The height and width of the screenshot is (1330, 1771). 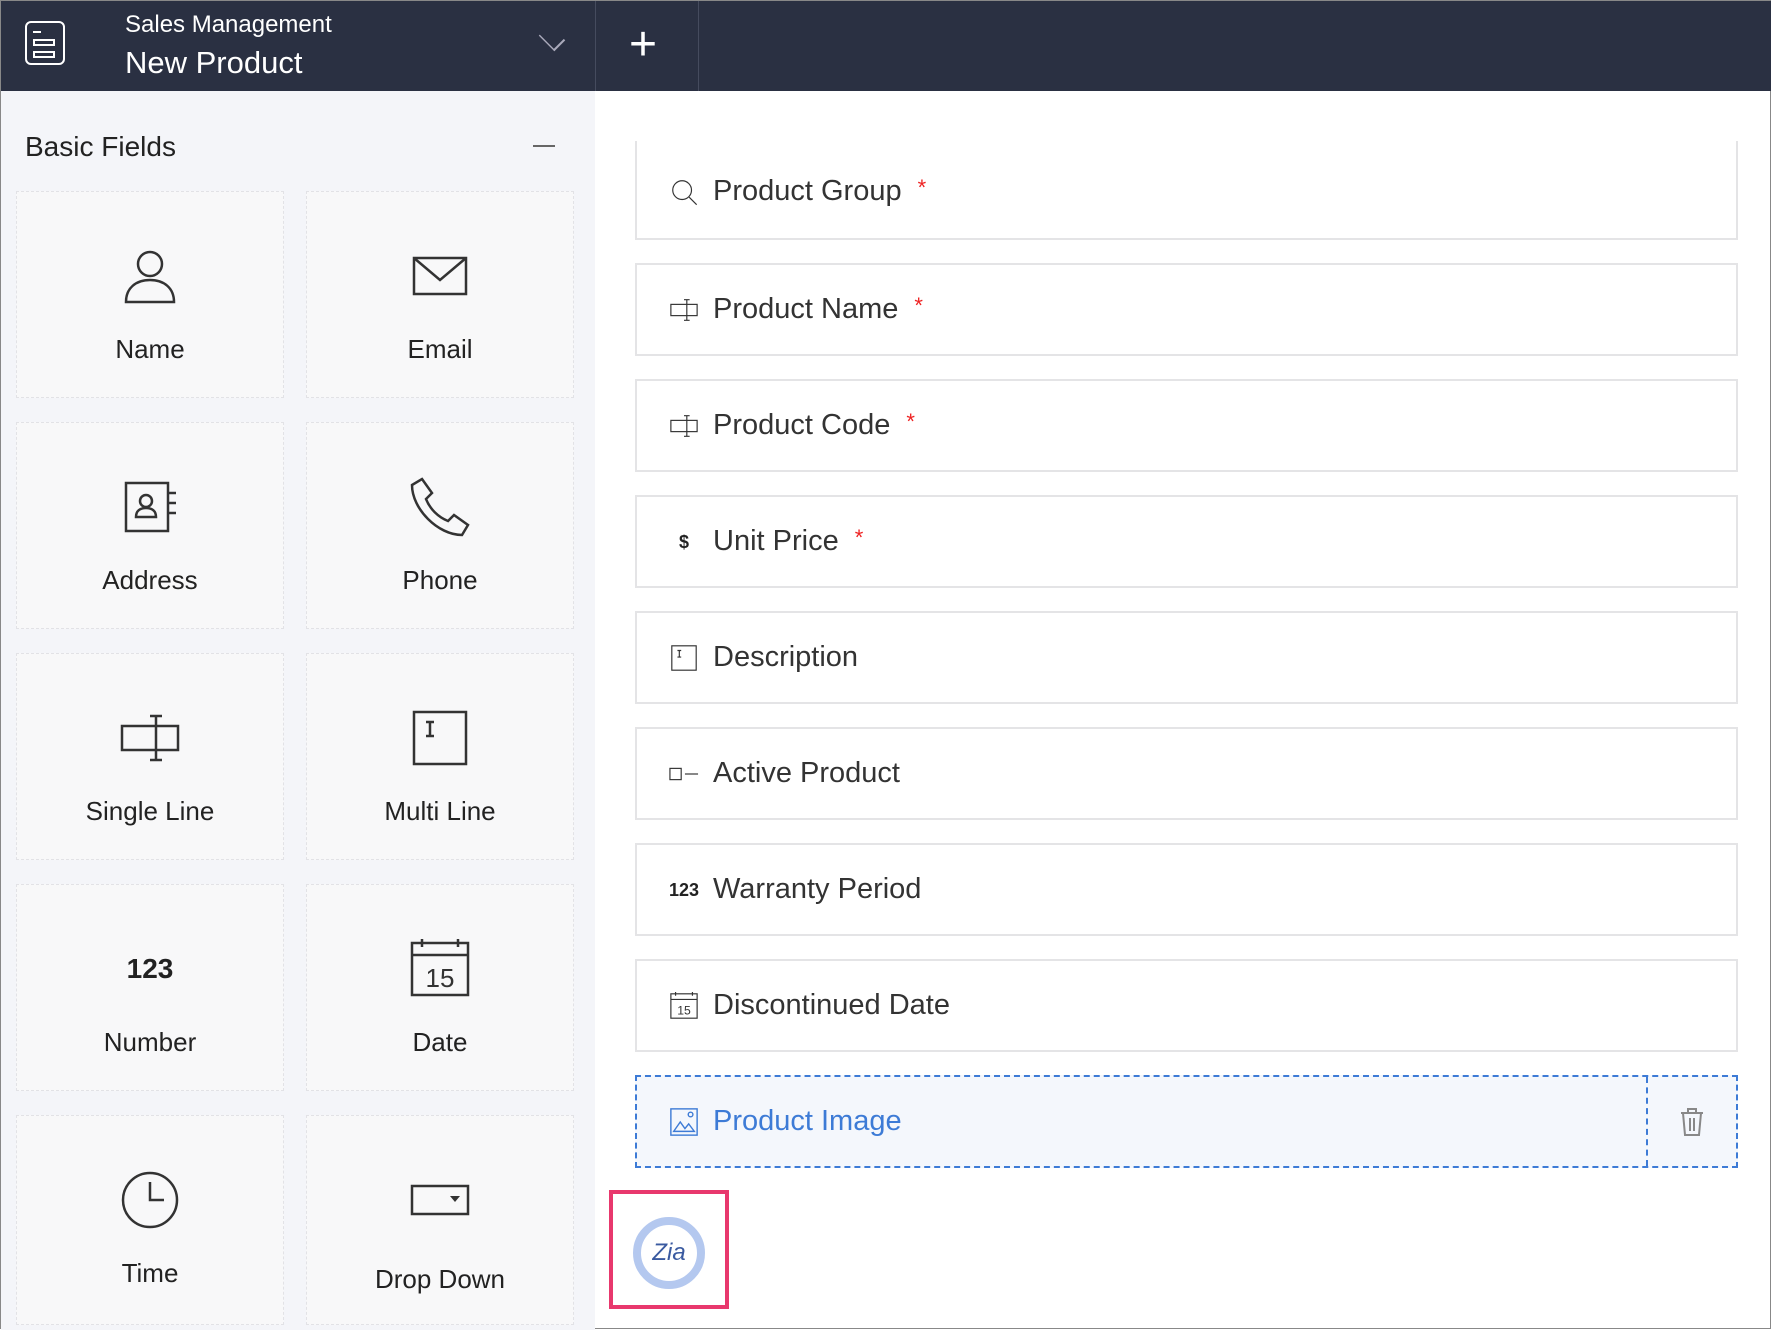 I want to click on form-field-description: Description, so click(x=1186, y=657).